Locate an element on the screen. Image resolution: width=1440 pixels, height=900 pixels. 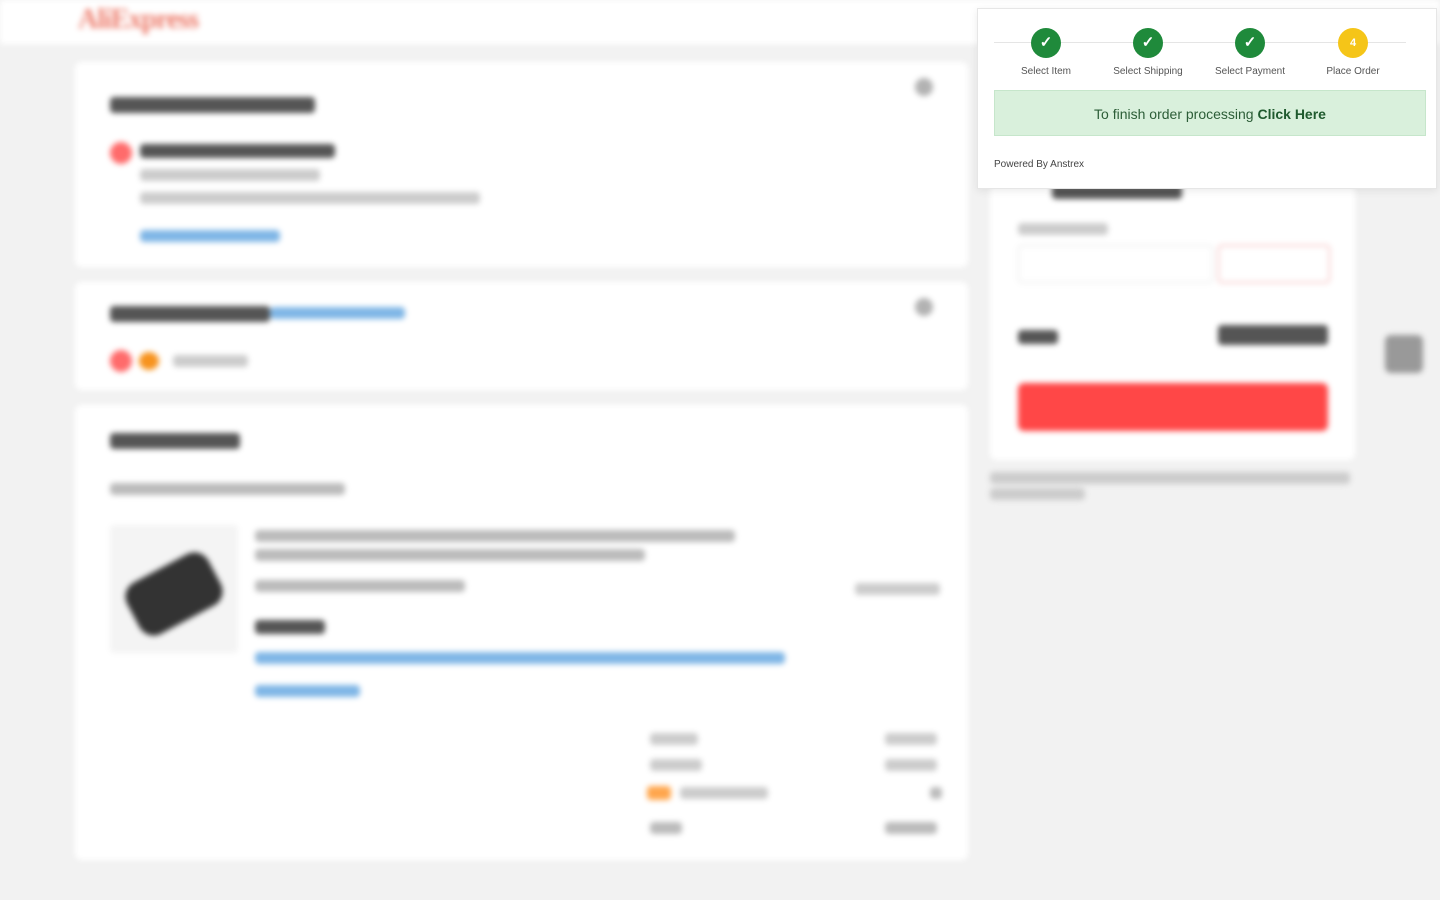
step-select-item: ✓ Select Item is located at coordinates (1046, 52).